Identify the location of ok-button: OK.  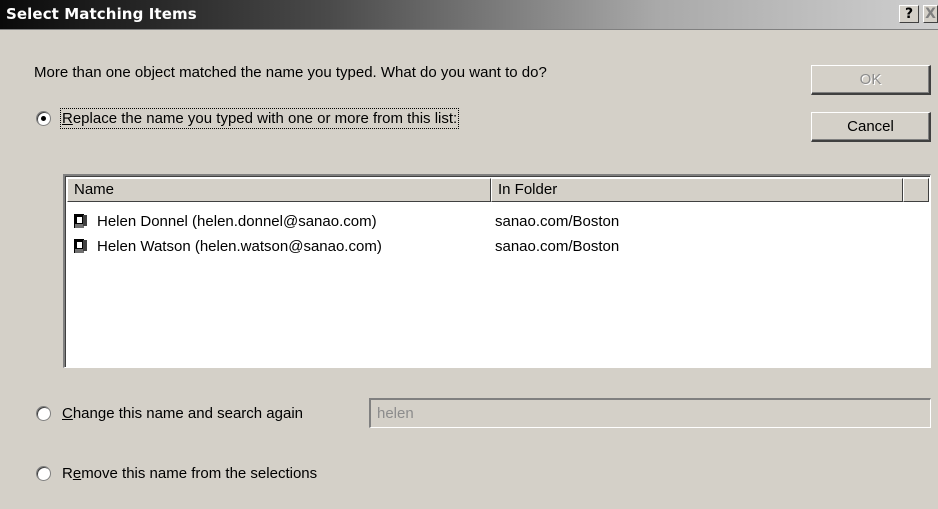
(871, 80).